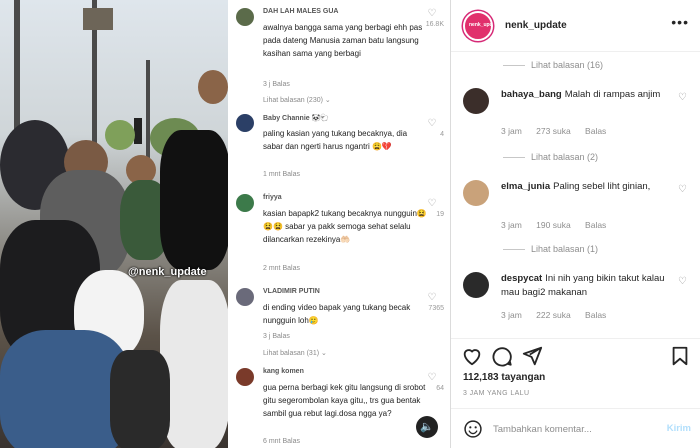  Describe the element at coordinates (473, 429) in the screenshot. I see `emoji-icon` at that location.